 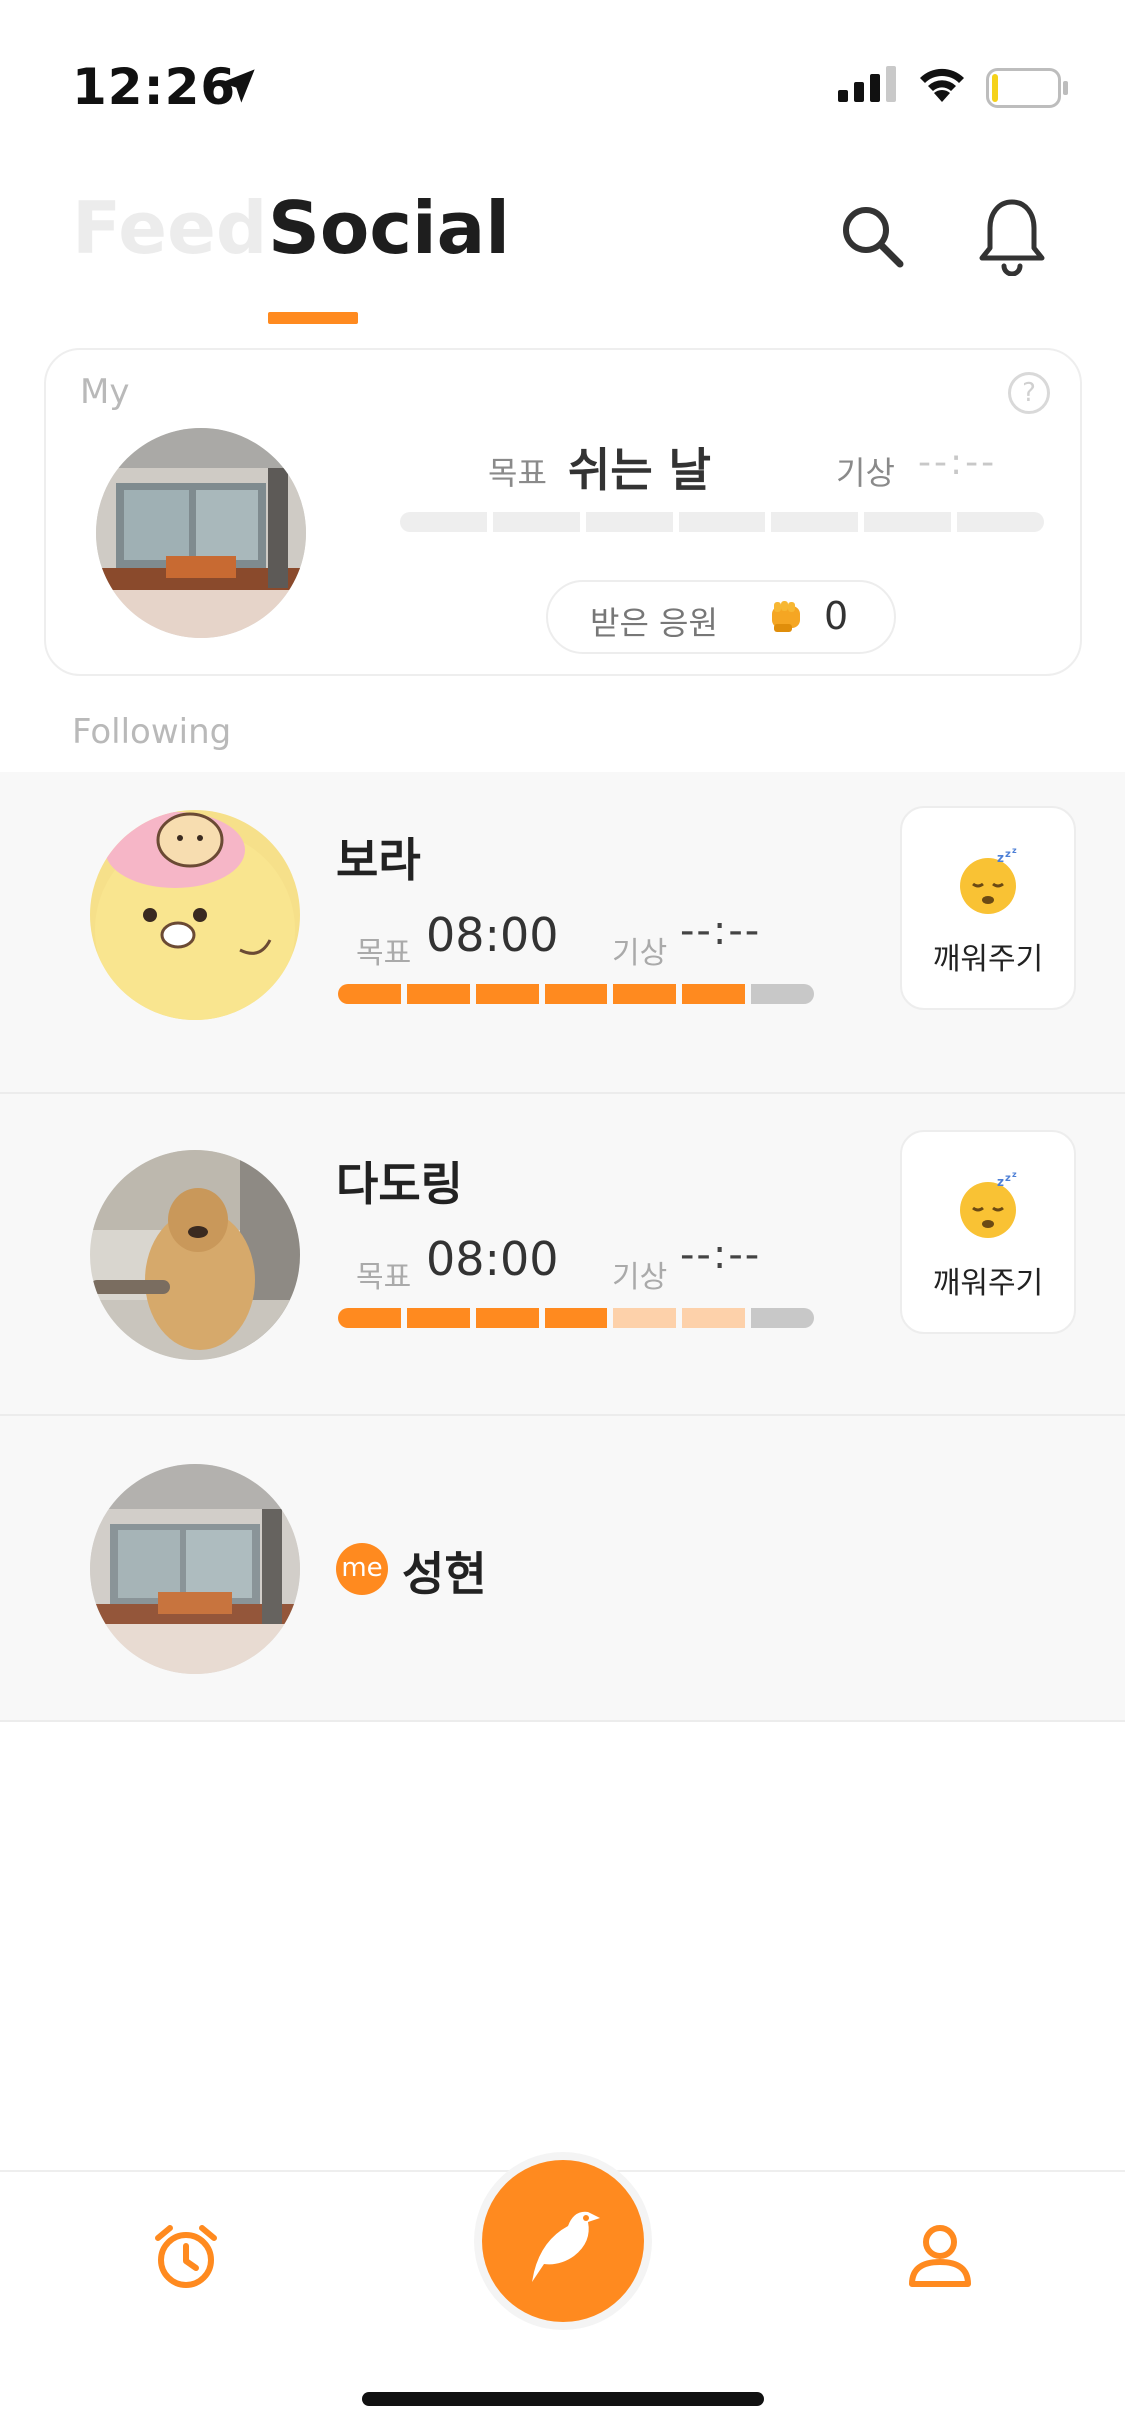 What do you see at coordinates (562, 255) in the screenshot?
I see `header: Feed Social` at bounding box center [562, 255].